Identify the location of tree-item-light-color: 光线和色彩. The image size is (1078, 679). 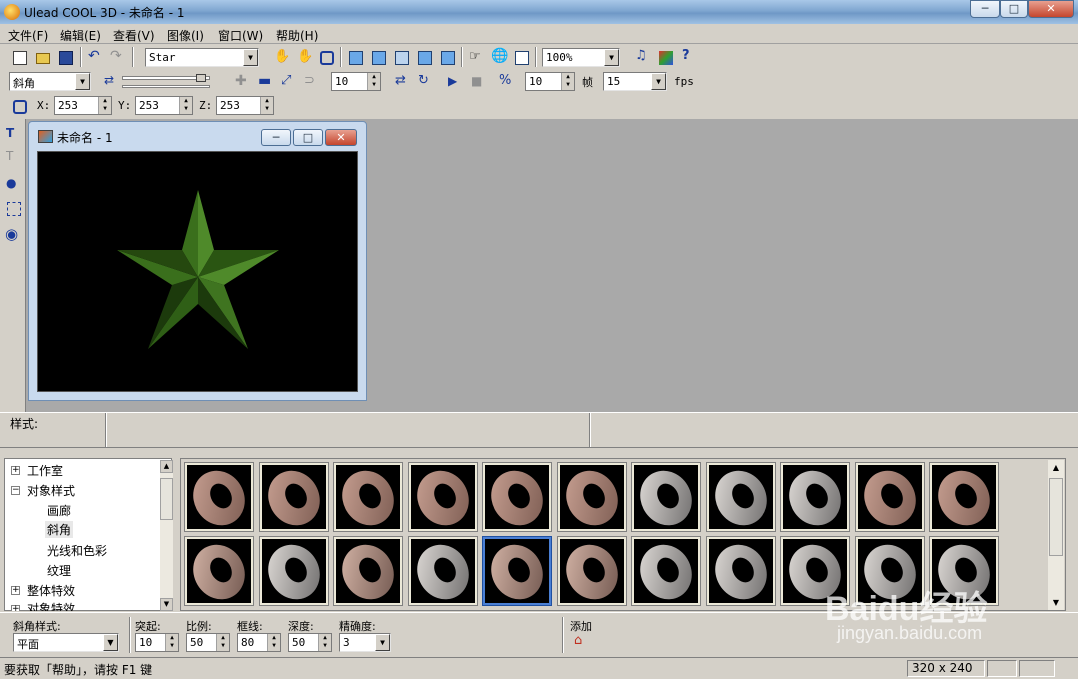
(77, 550).